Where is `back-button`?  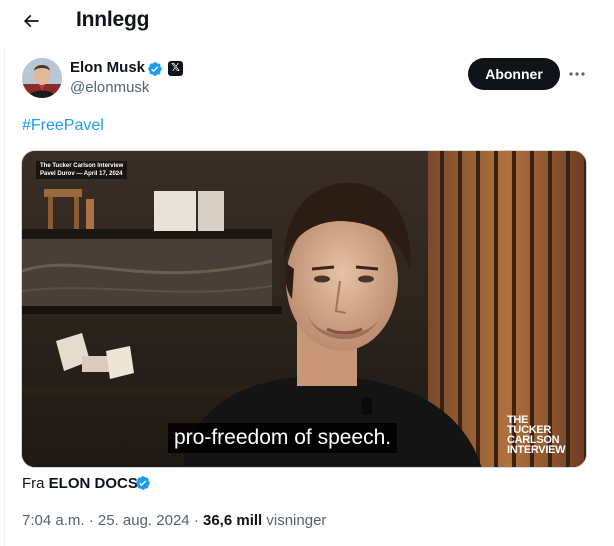 back-button is located at coordinates (31, 21).